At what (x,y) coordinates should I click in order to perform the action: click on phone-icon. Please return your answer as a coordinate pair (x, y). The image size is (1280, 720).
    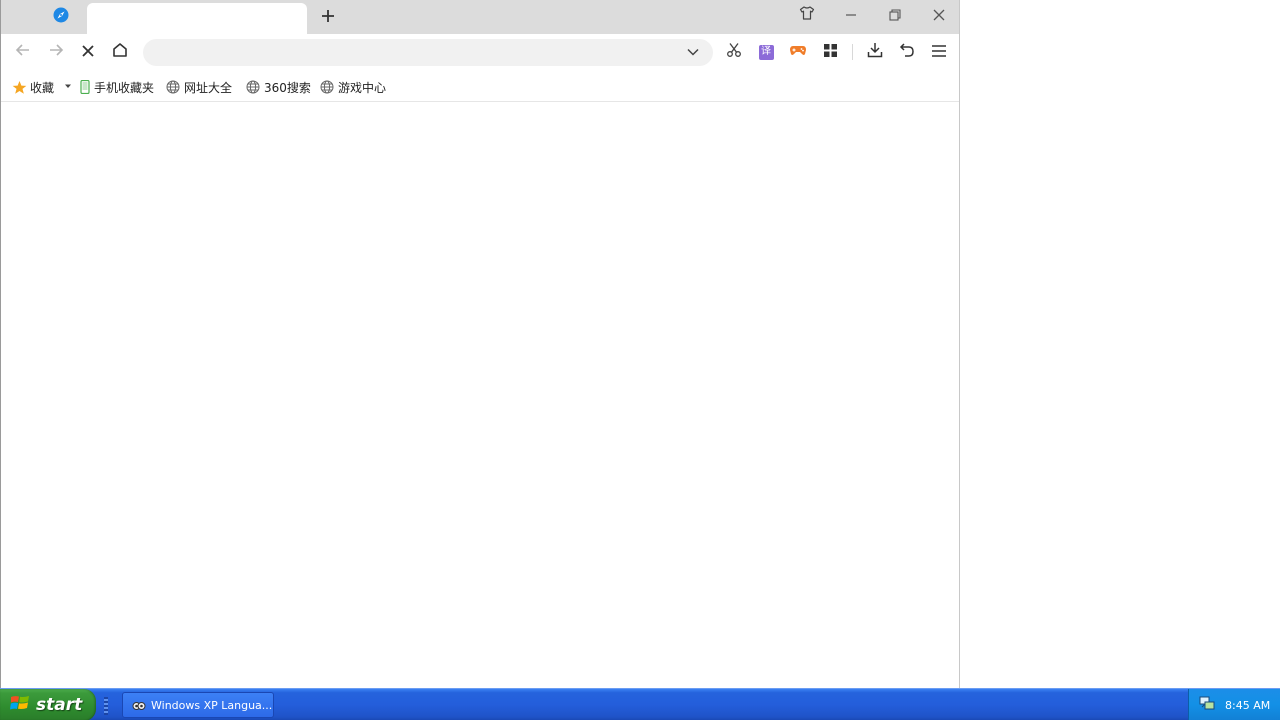
    Looking at the image, I should click on (85, 87).